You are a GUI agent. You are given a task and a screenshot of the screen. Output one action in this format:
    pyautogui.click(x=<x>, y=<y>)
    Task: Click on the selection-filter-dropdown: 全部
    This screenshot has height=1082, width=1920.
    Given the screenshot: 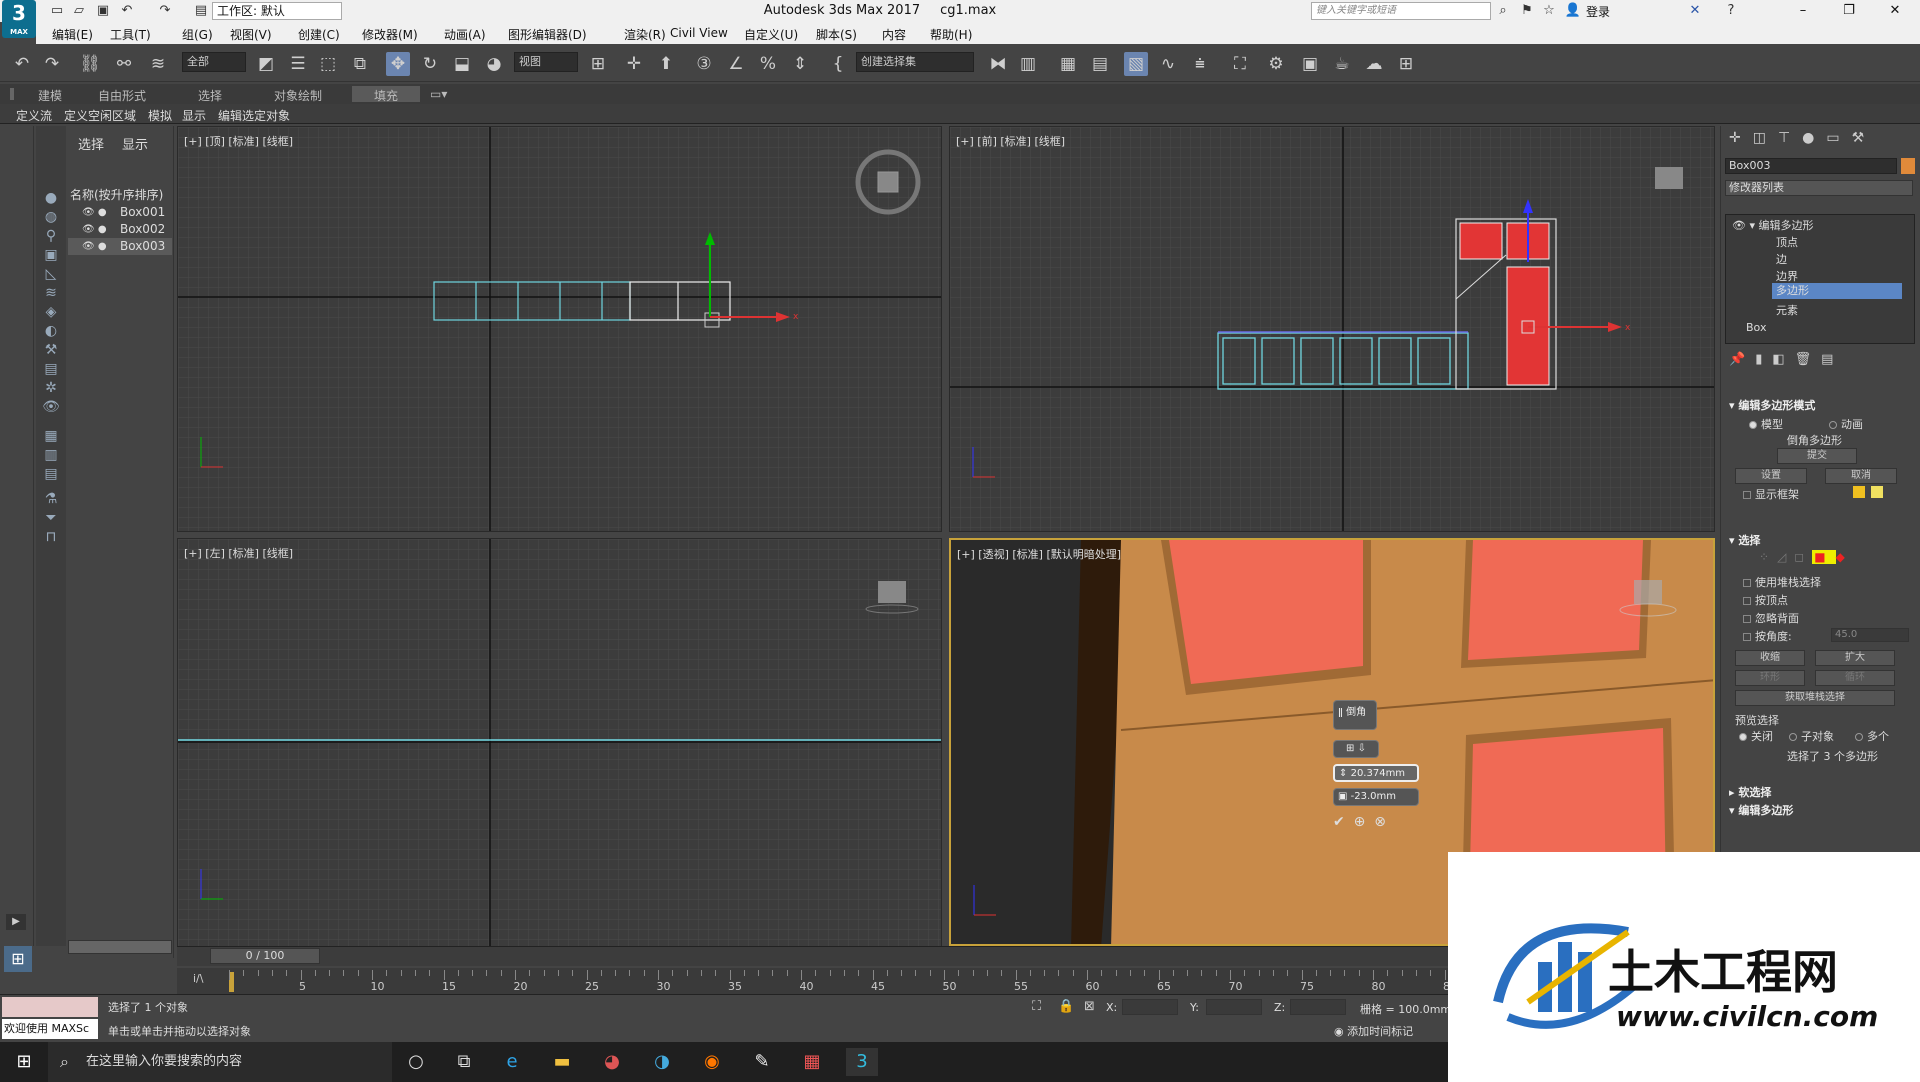 What is the action you would take?
    pyautogui.click(x=214, y=62)
    